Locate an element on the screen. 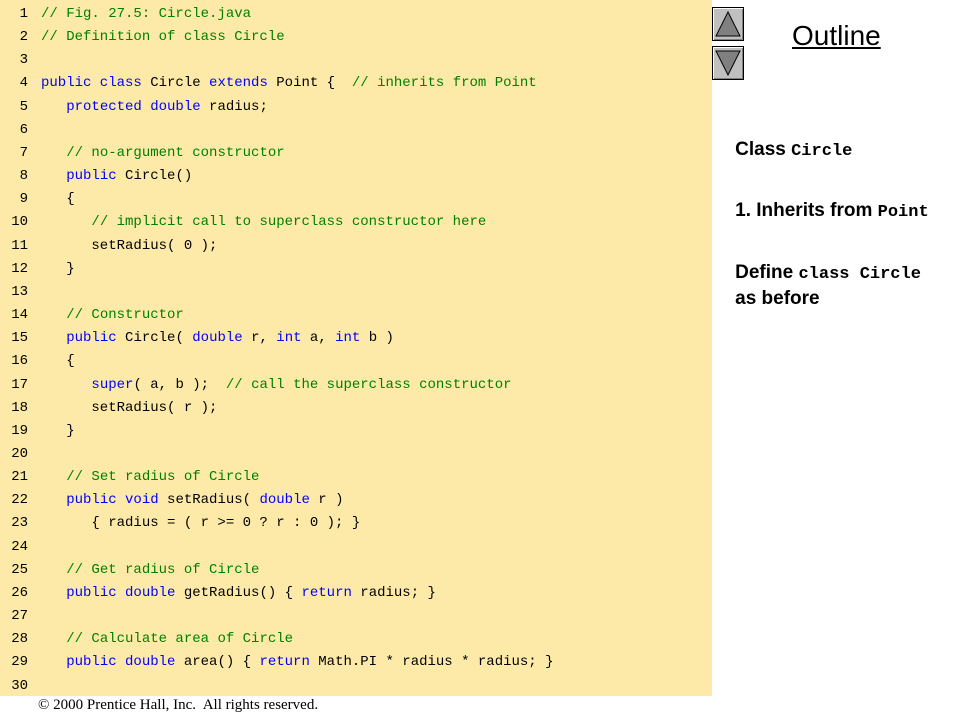 This screenshot has height=720, width=960. code-text: a, is located at coordinates (318, 338).